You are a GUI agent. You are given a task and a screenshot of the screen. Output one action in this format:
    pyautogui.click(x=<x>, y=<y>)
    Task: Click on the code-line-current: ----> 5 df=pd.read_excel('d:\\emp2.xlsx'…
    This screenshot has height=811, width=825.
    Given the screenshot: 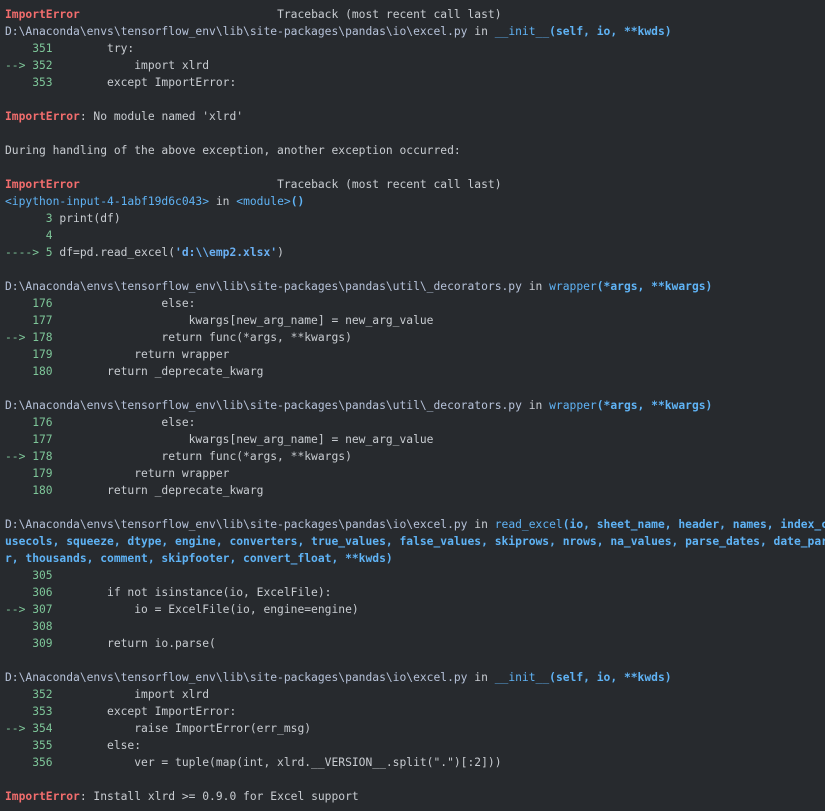 What is the action you would take?
    pyautogui.click(x=144, y=252)
    